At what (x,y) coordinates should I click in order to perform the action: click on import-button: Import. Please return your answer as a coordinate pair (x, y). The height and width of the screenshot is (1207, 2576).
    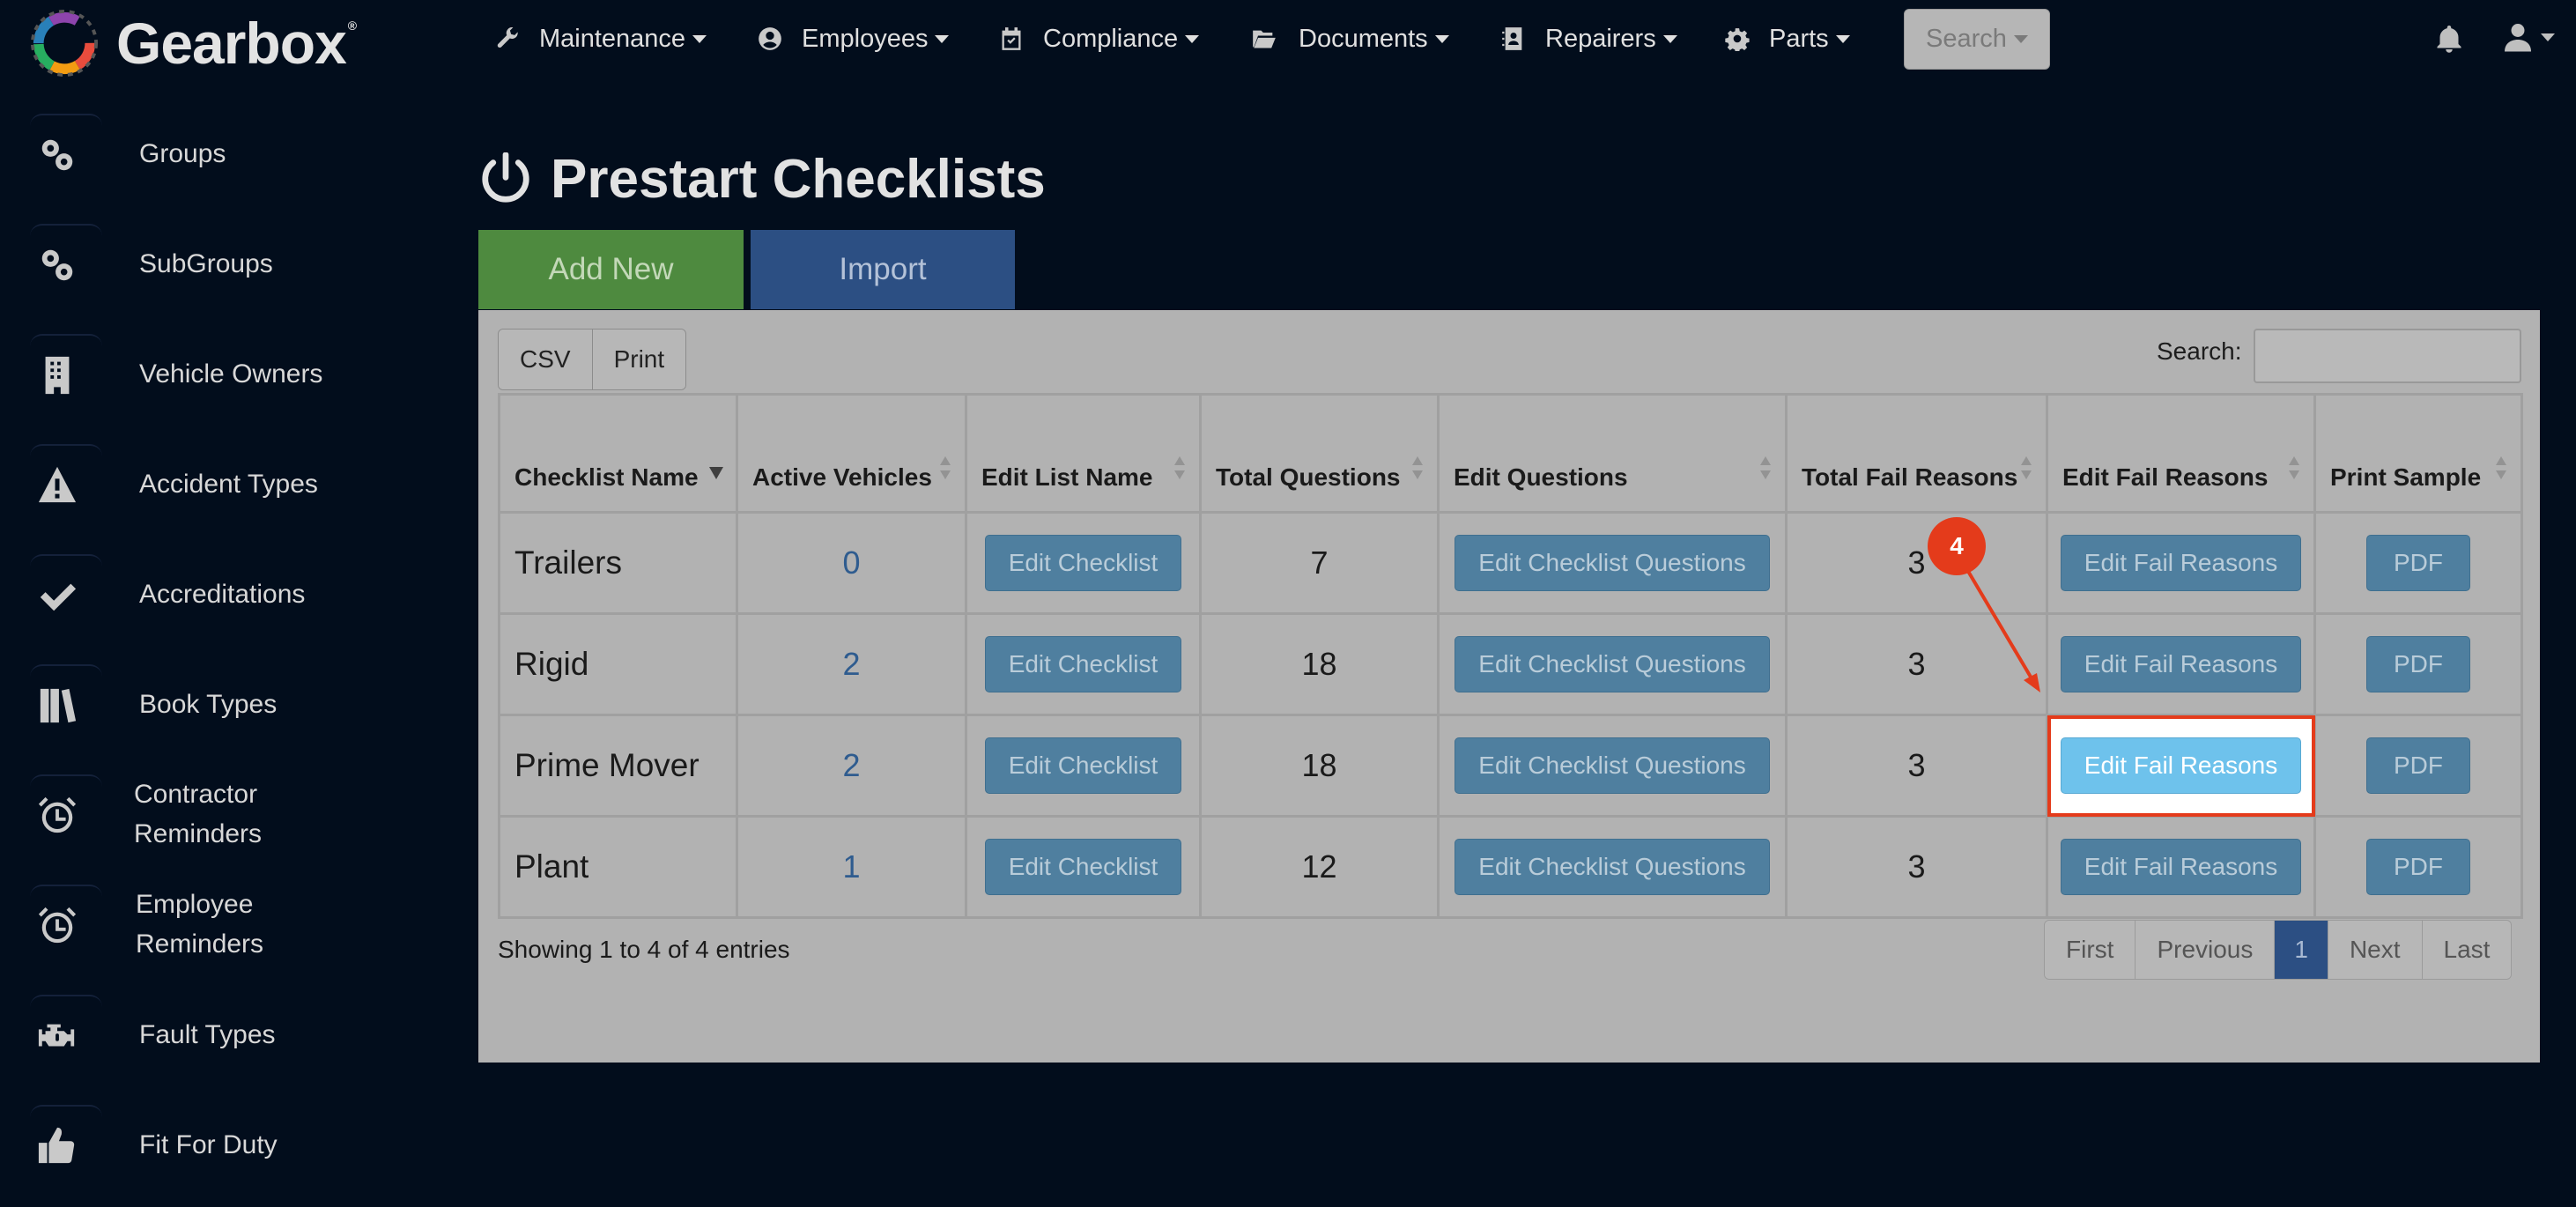
    Looking at the image, I should click on (883, 269).